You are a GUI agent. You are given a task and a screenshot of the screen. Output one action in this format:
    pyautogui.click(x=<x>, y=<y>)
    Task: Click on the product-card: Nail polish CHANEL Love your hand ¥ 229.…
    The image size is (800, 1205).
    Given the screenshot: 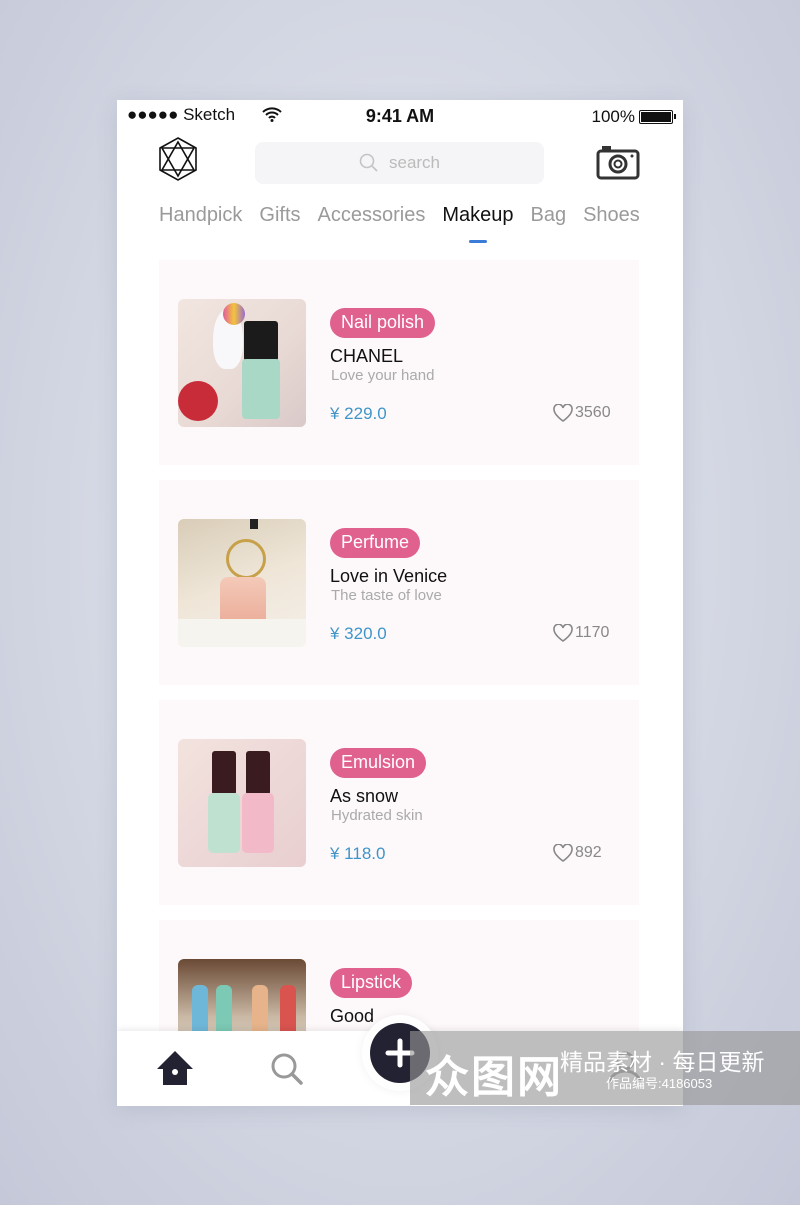 What is the action you would take?
    pyautogui.click(x=399, y=362)
    